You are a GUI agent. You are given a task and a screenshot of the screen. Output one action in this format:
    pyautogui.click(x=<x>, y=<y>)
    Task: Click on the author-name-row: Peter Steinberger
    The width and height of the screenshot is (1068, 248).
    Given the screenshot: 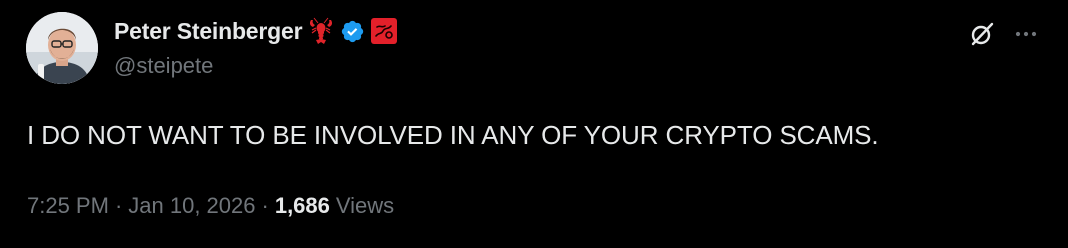 What is the action you would take?
    pyautogui.click(x=256, y=31)
    